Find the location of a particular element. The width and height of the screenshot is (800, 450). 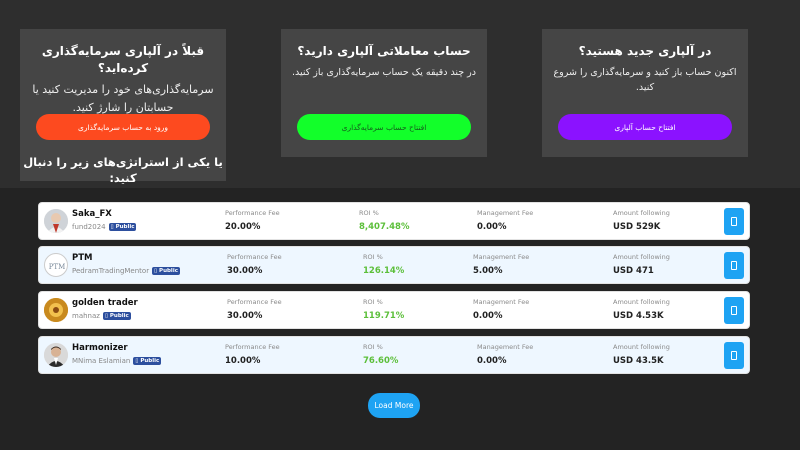

username-text: mahnaz is located at coordinates (86, 316).